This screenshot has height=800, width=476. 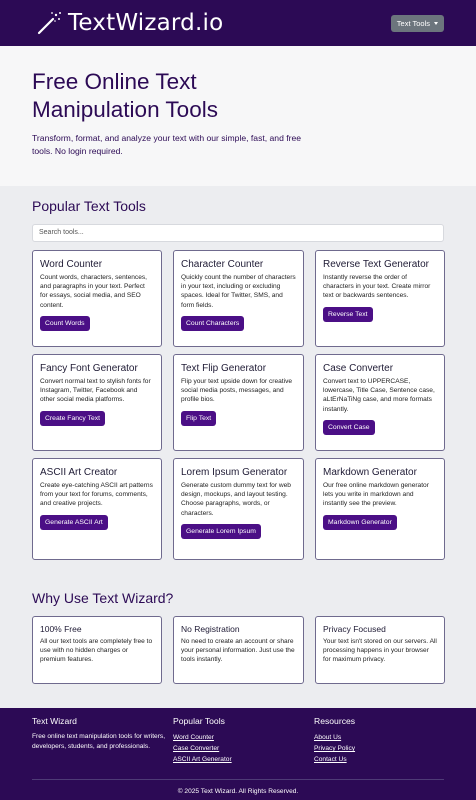 What do you see at coordinates (199, 418) in the screenshot?
I see `flip-text-button: Flip Text` at bounding box center [199, 418].